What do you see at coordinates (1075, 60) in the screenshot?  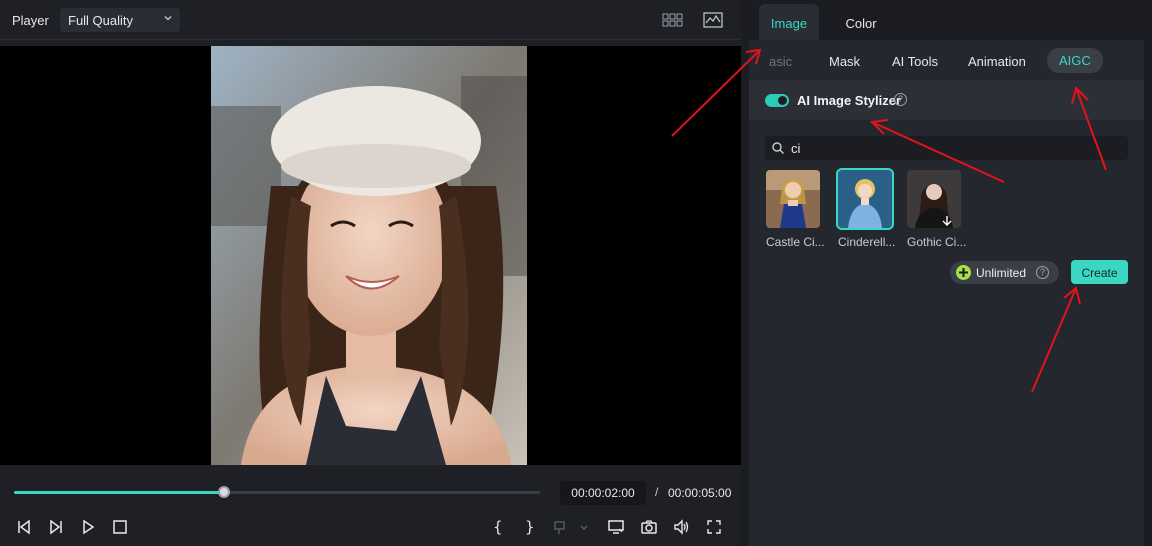 I see `subtab-aigc: AIGC` at bounding box center [1075, 60].